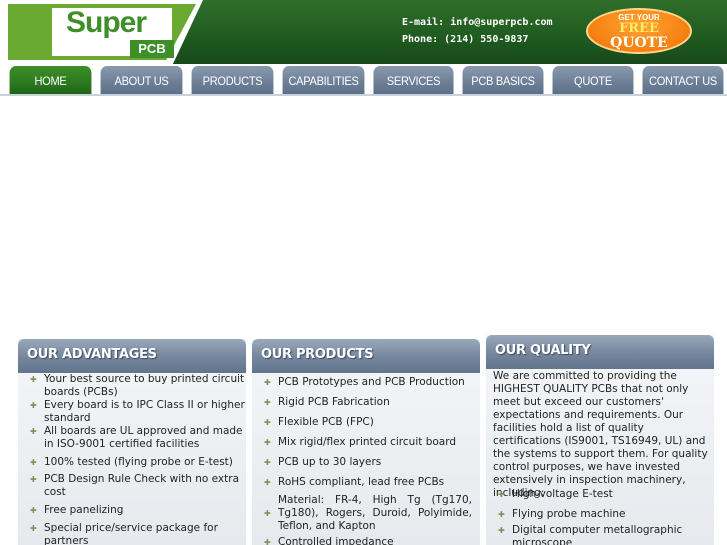  What do you see at coordinates (593, 81) in the screenshot?
I see `nav-tab-quote: QUOTE` at bounding box center [593, 81].